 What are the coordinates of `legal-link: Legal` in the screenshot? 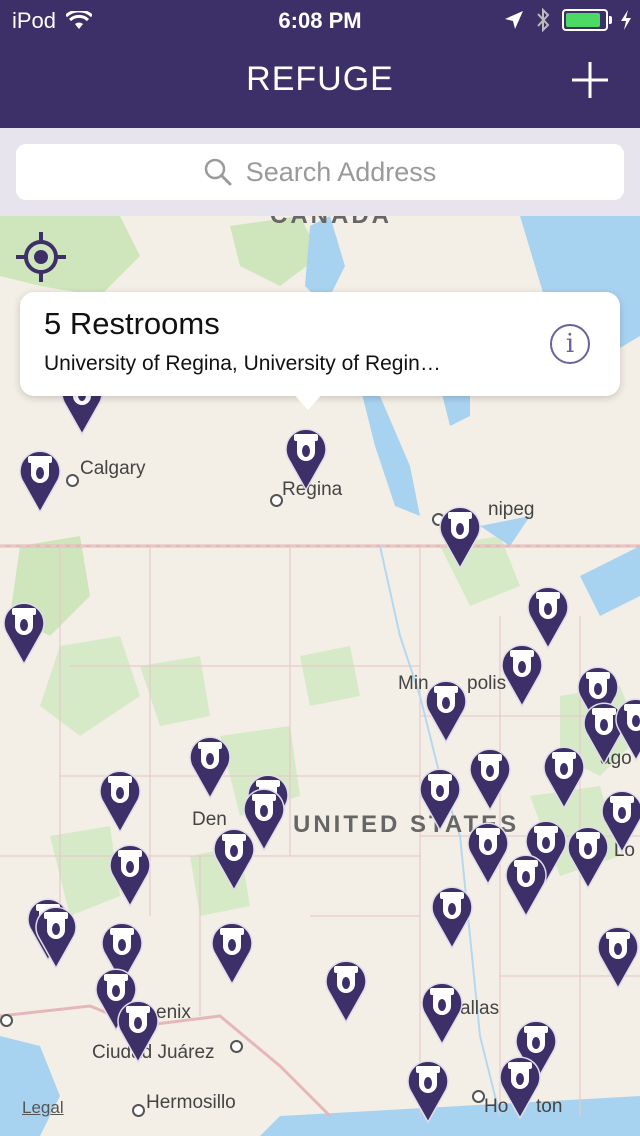 It's located at (43, 1108).